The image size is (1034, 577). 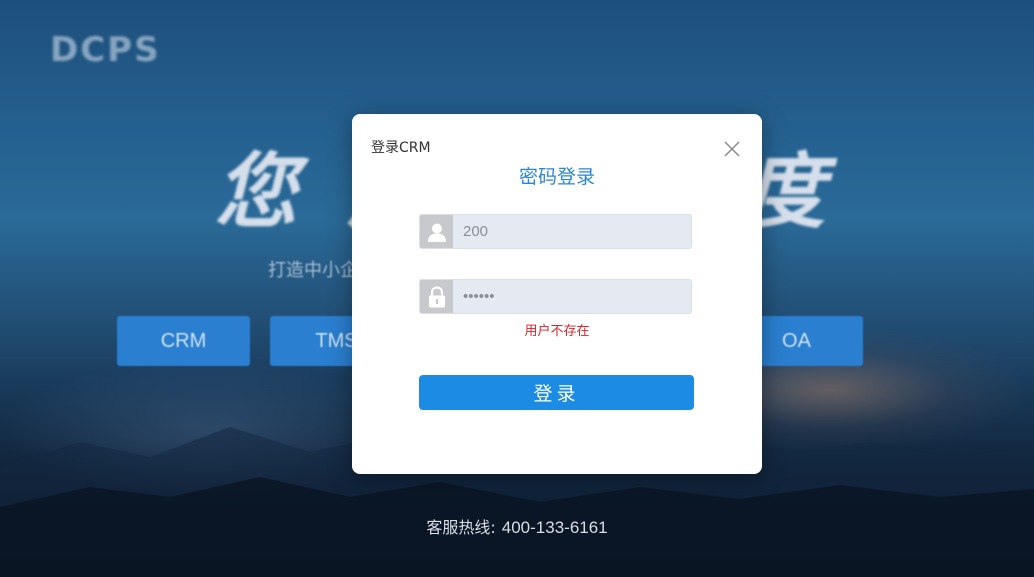 What do you see at coordinates (436, 231) in the screenshot?
I see `user-icon` at bounding box center [436, 231].